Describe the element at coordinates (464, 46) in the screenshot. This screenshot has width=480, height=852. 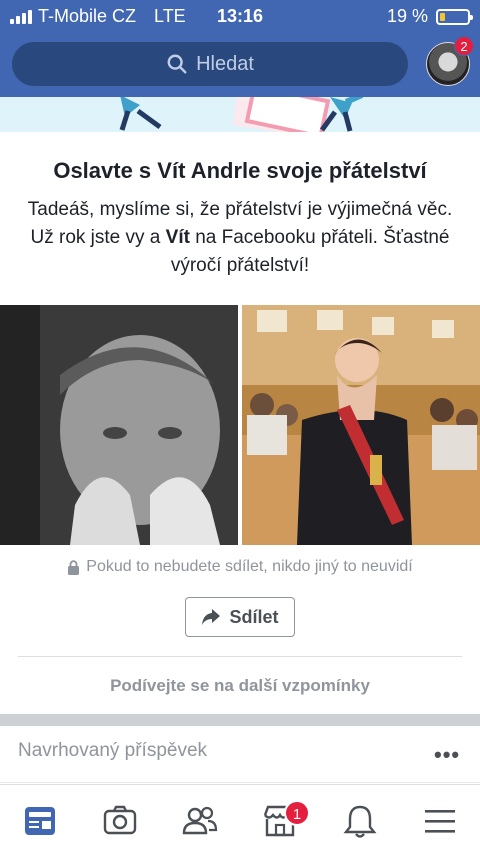
I see `profile-badge: 2` at that location.